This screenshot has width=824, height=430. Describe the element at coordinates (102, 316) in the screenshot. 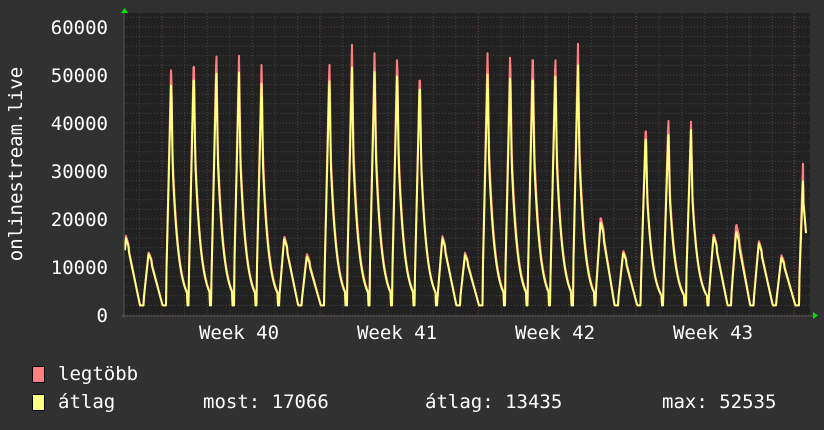

I see `y-tick-label: 0` at that location.